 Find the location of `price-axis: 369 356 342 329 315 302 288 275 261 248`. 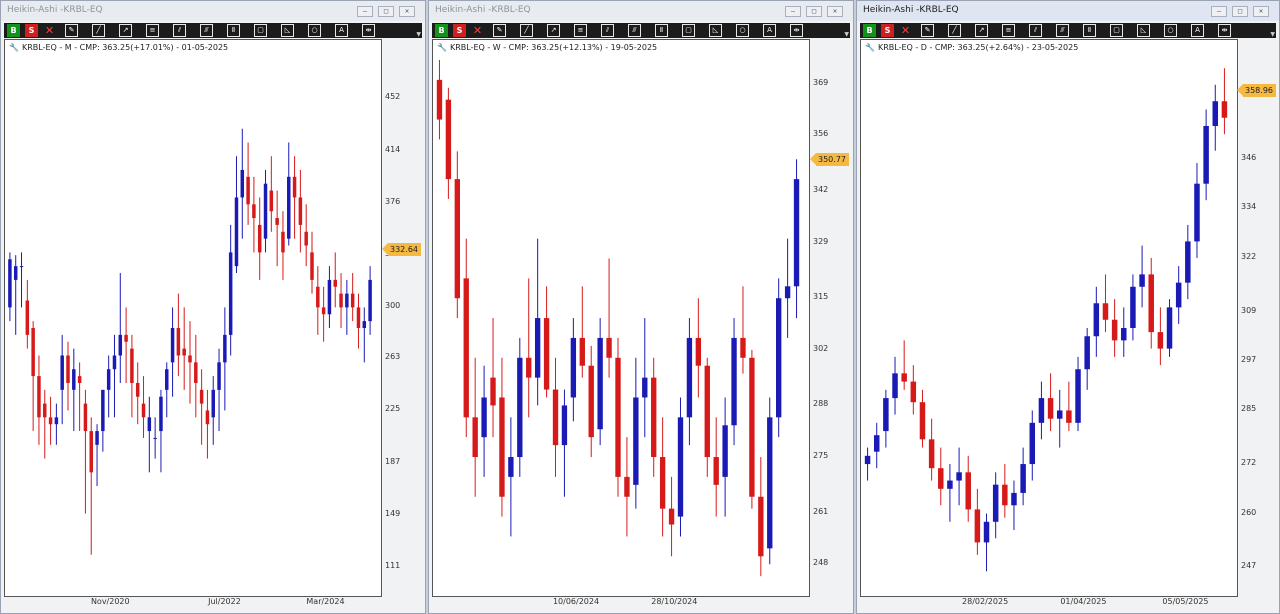

price-axis: 369 356 342 329 315 302 288 275 261 248 is located at coordinates (832, 318).